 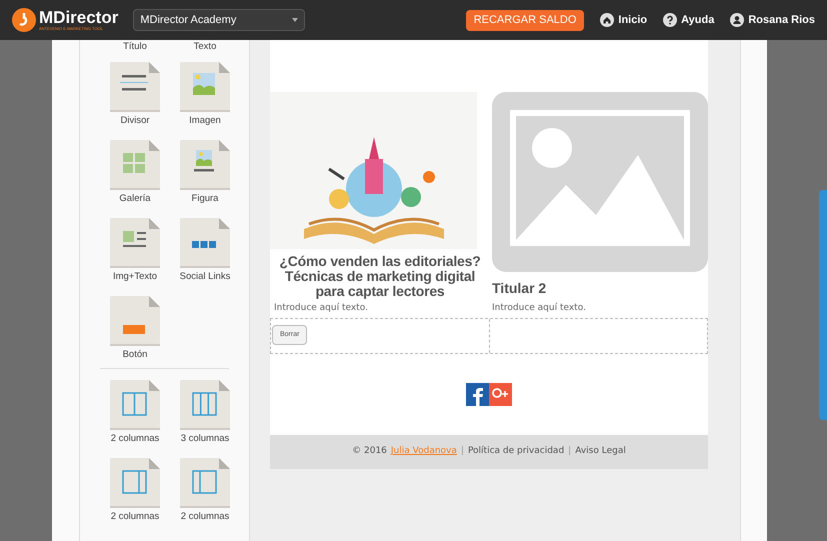 I want to click on block-label: Imagen, so click(x=205, y=120).